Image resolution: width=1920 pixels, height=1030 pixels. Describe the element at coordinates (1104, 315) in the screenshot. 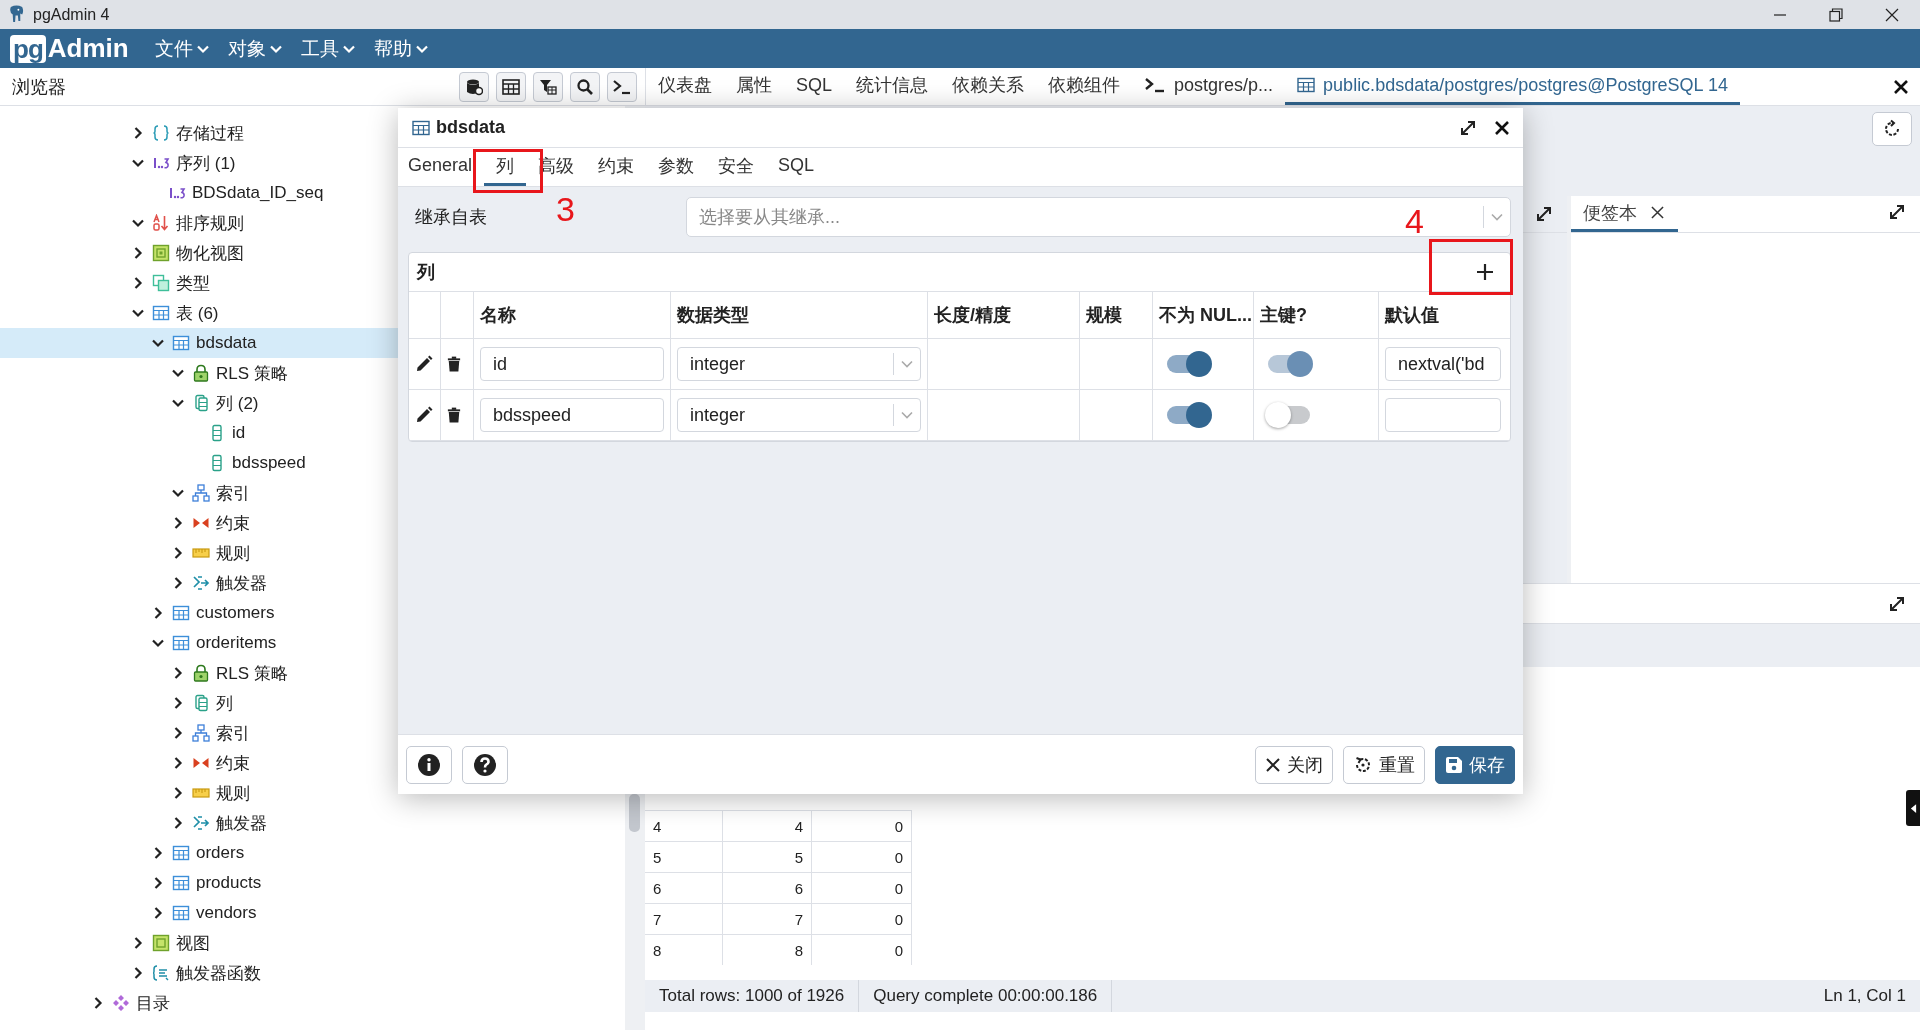

I see `column-header: 规模` at that location.